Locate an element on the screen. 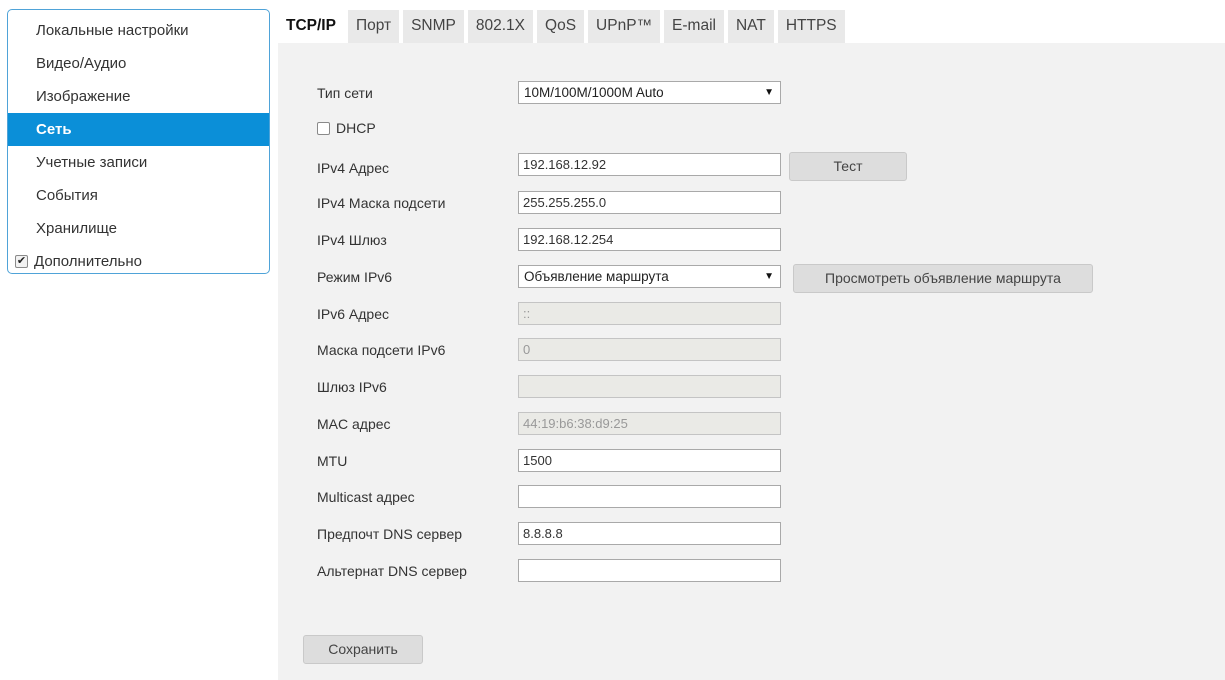 The width and height of the screenshot is (1225, 680). tab-snmp: SNMP is located at coordinates (433, 26).